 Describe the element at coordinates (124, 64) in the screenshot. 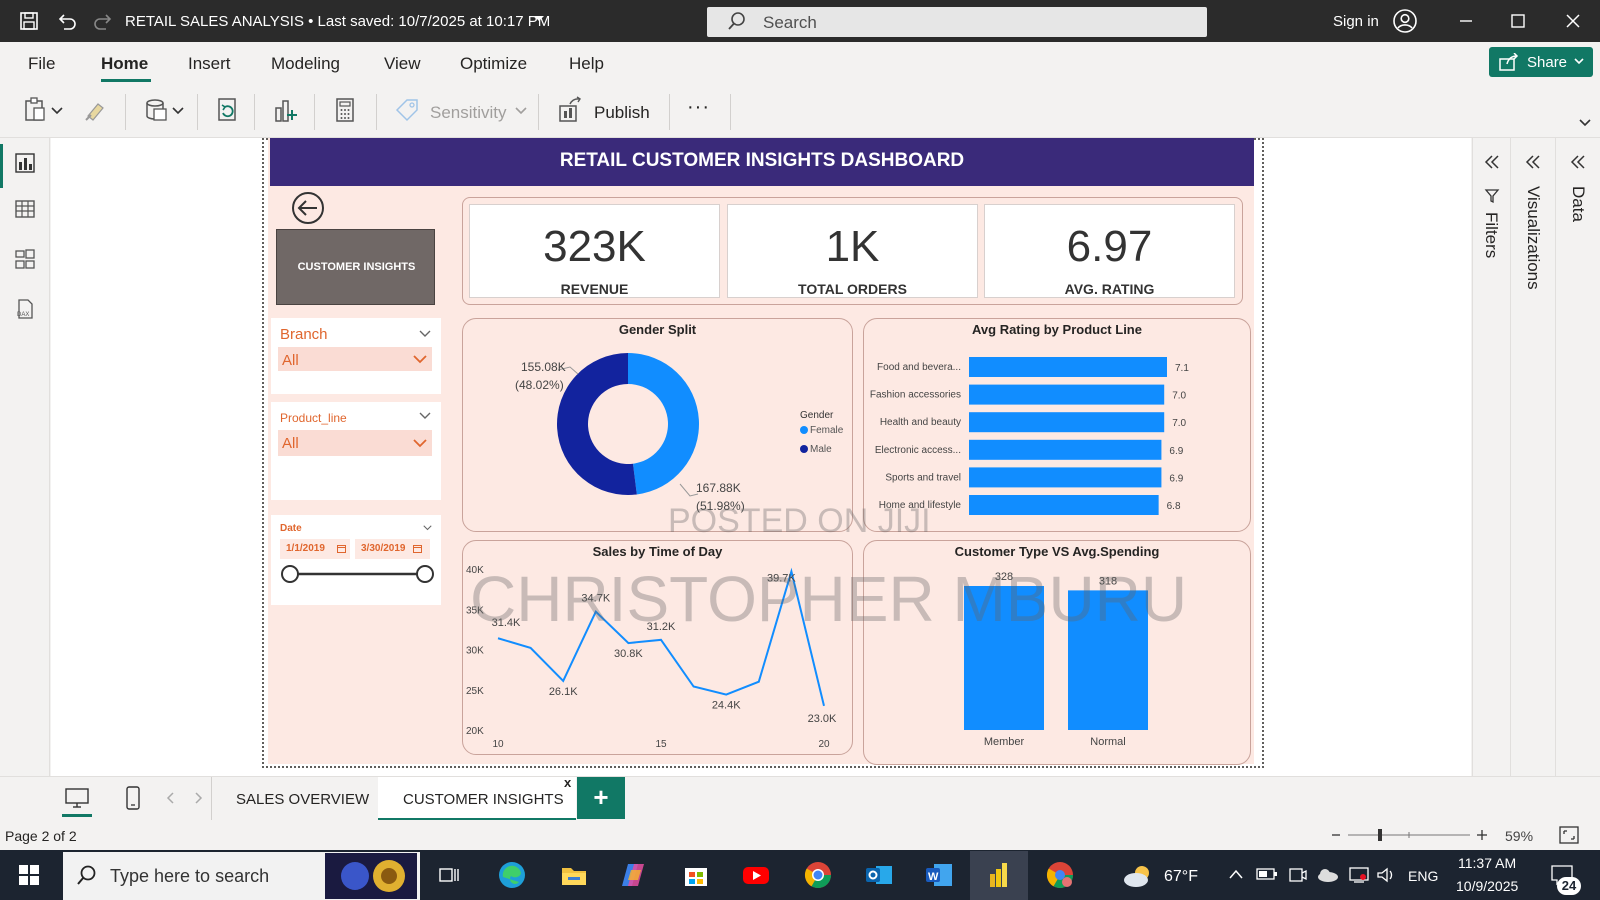

I see `menu-home: Home` at that location.